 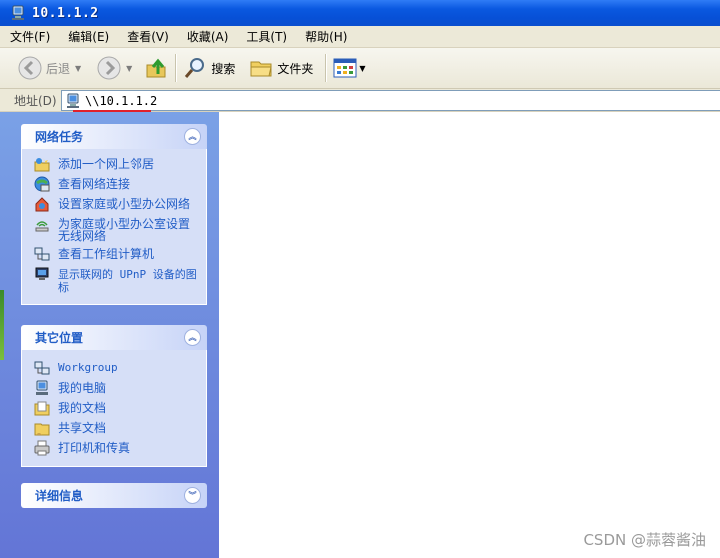 What do you see at coordinates (82, 428) in the screenshot?
I see `place-label: 共享文档` at bounding box center [82, 428].